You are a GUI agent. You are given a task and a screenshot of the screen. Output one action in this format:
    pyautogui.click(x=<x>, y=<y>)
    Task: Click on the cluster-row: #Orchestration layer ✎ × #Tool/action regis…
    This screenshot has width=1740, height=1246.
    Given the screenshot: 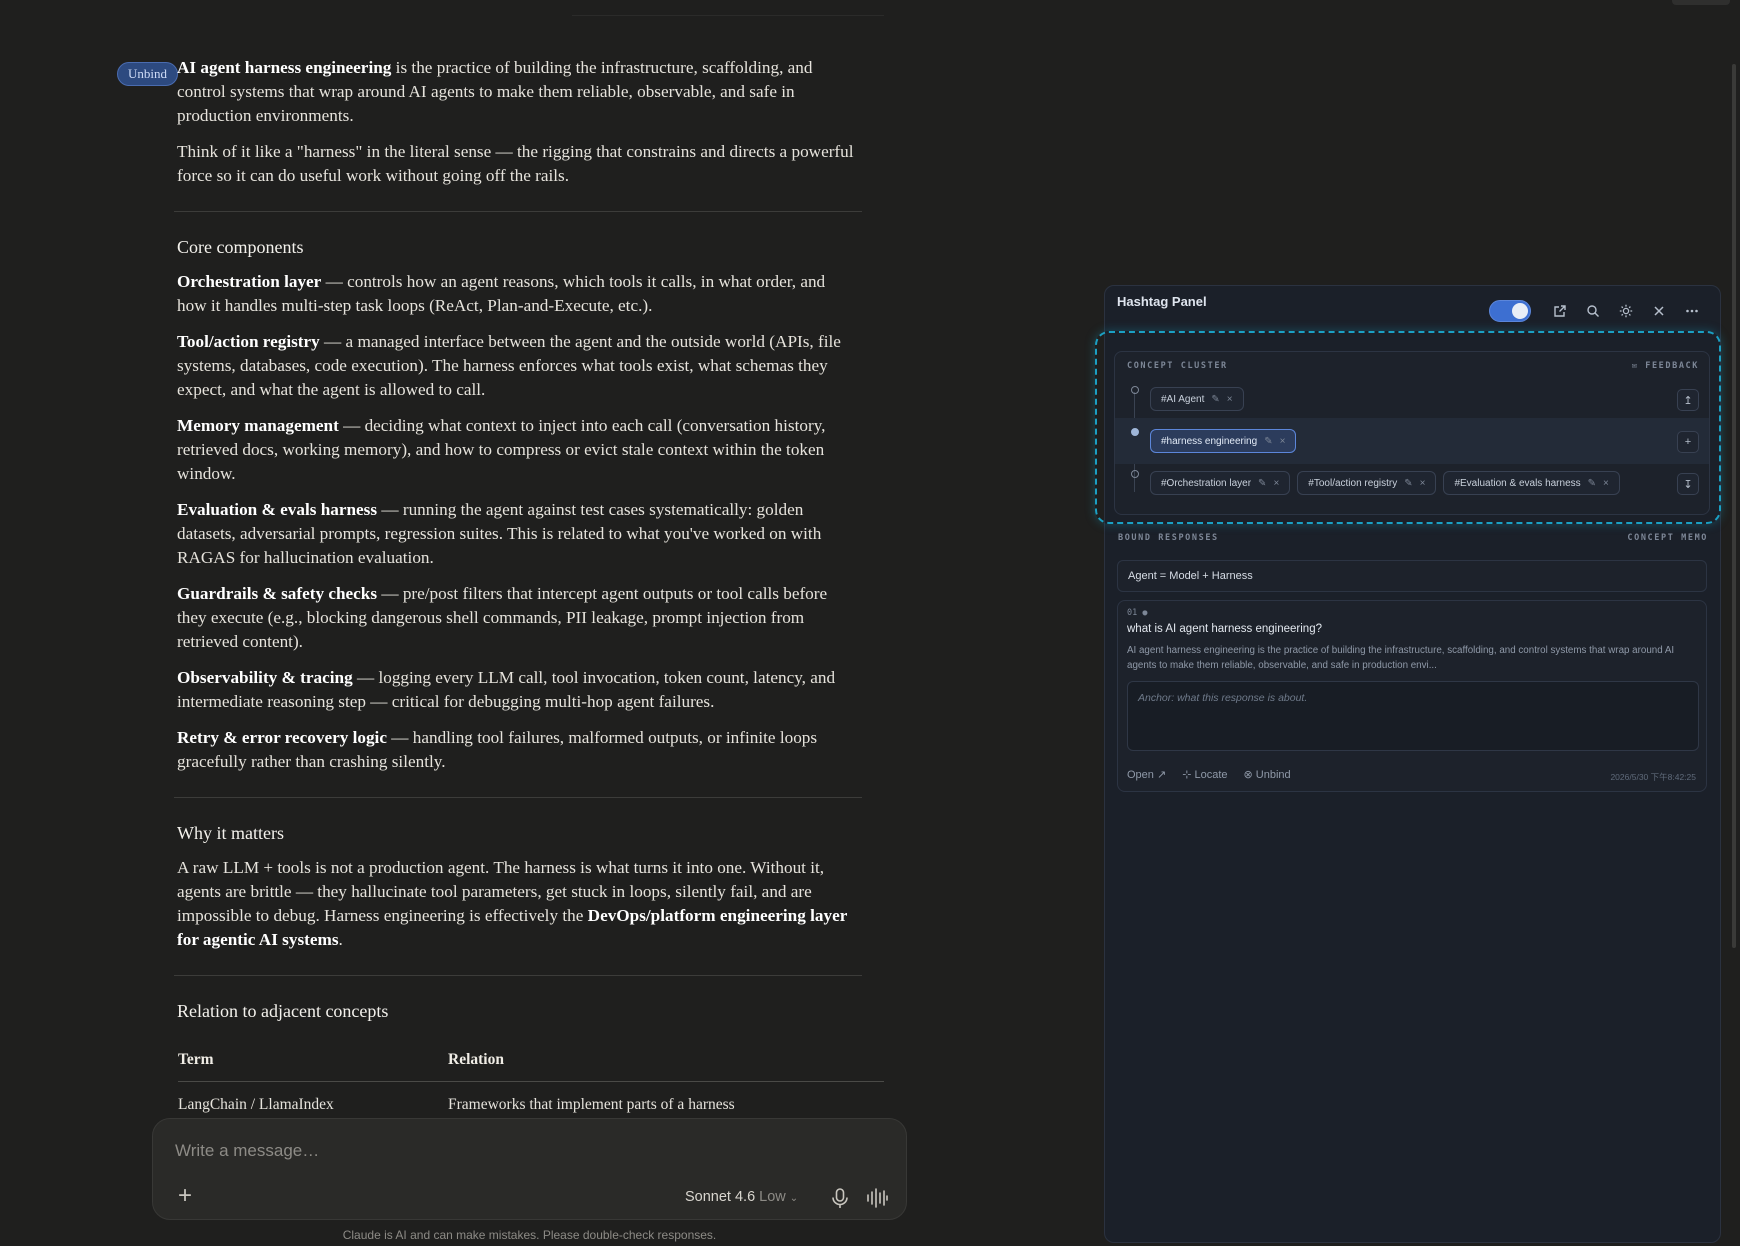 What is the action you would take?
    pyautogui.click(x=1412, y=483)
    